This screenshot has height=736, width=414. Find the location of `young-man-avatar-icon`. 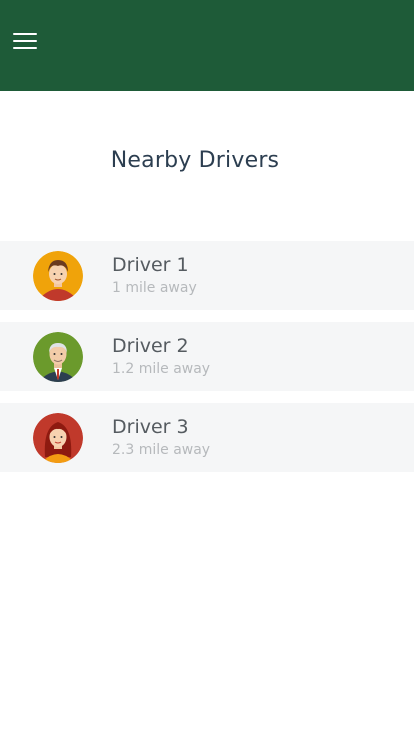

young-man-avatar-icon is located at coordinates (58, 276).